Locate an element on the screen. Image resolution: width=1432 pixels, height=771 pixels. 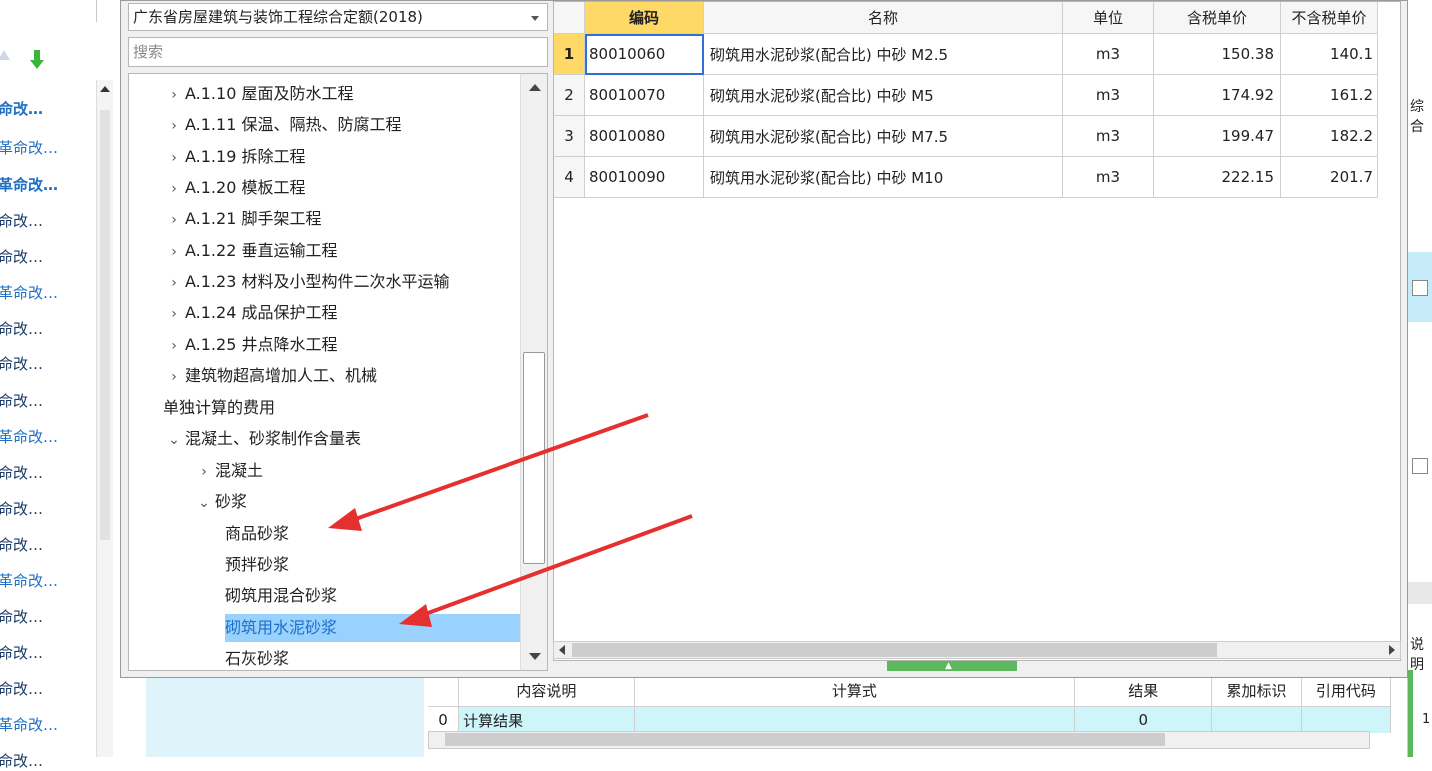
calc-accum-cell is located at coordinates (1256, 719).